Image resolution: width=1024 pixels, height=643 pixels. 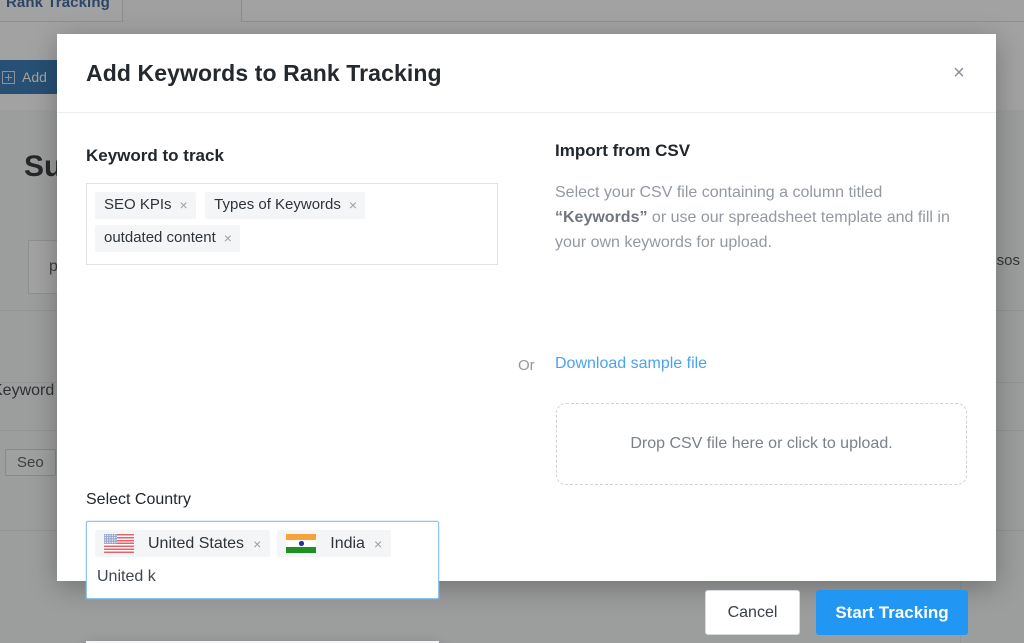 I want to click on country-tag-united-states: United States ×, so click(x=183, y=543).